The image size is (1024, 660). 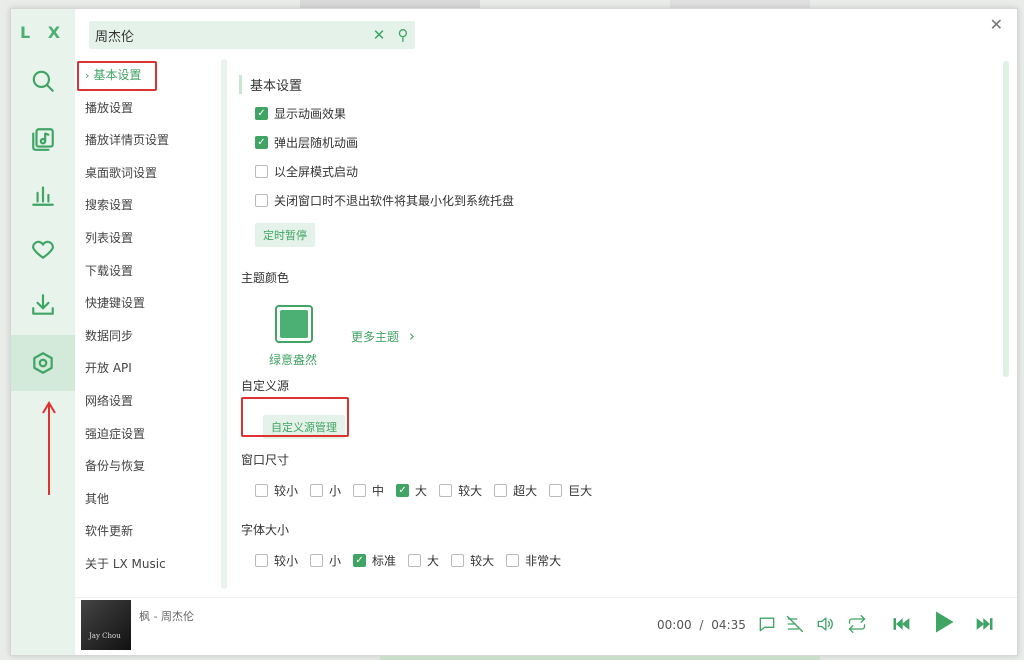 I want to click on nav-item-label: 强迫症设置, so click(x=115, y=433).